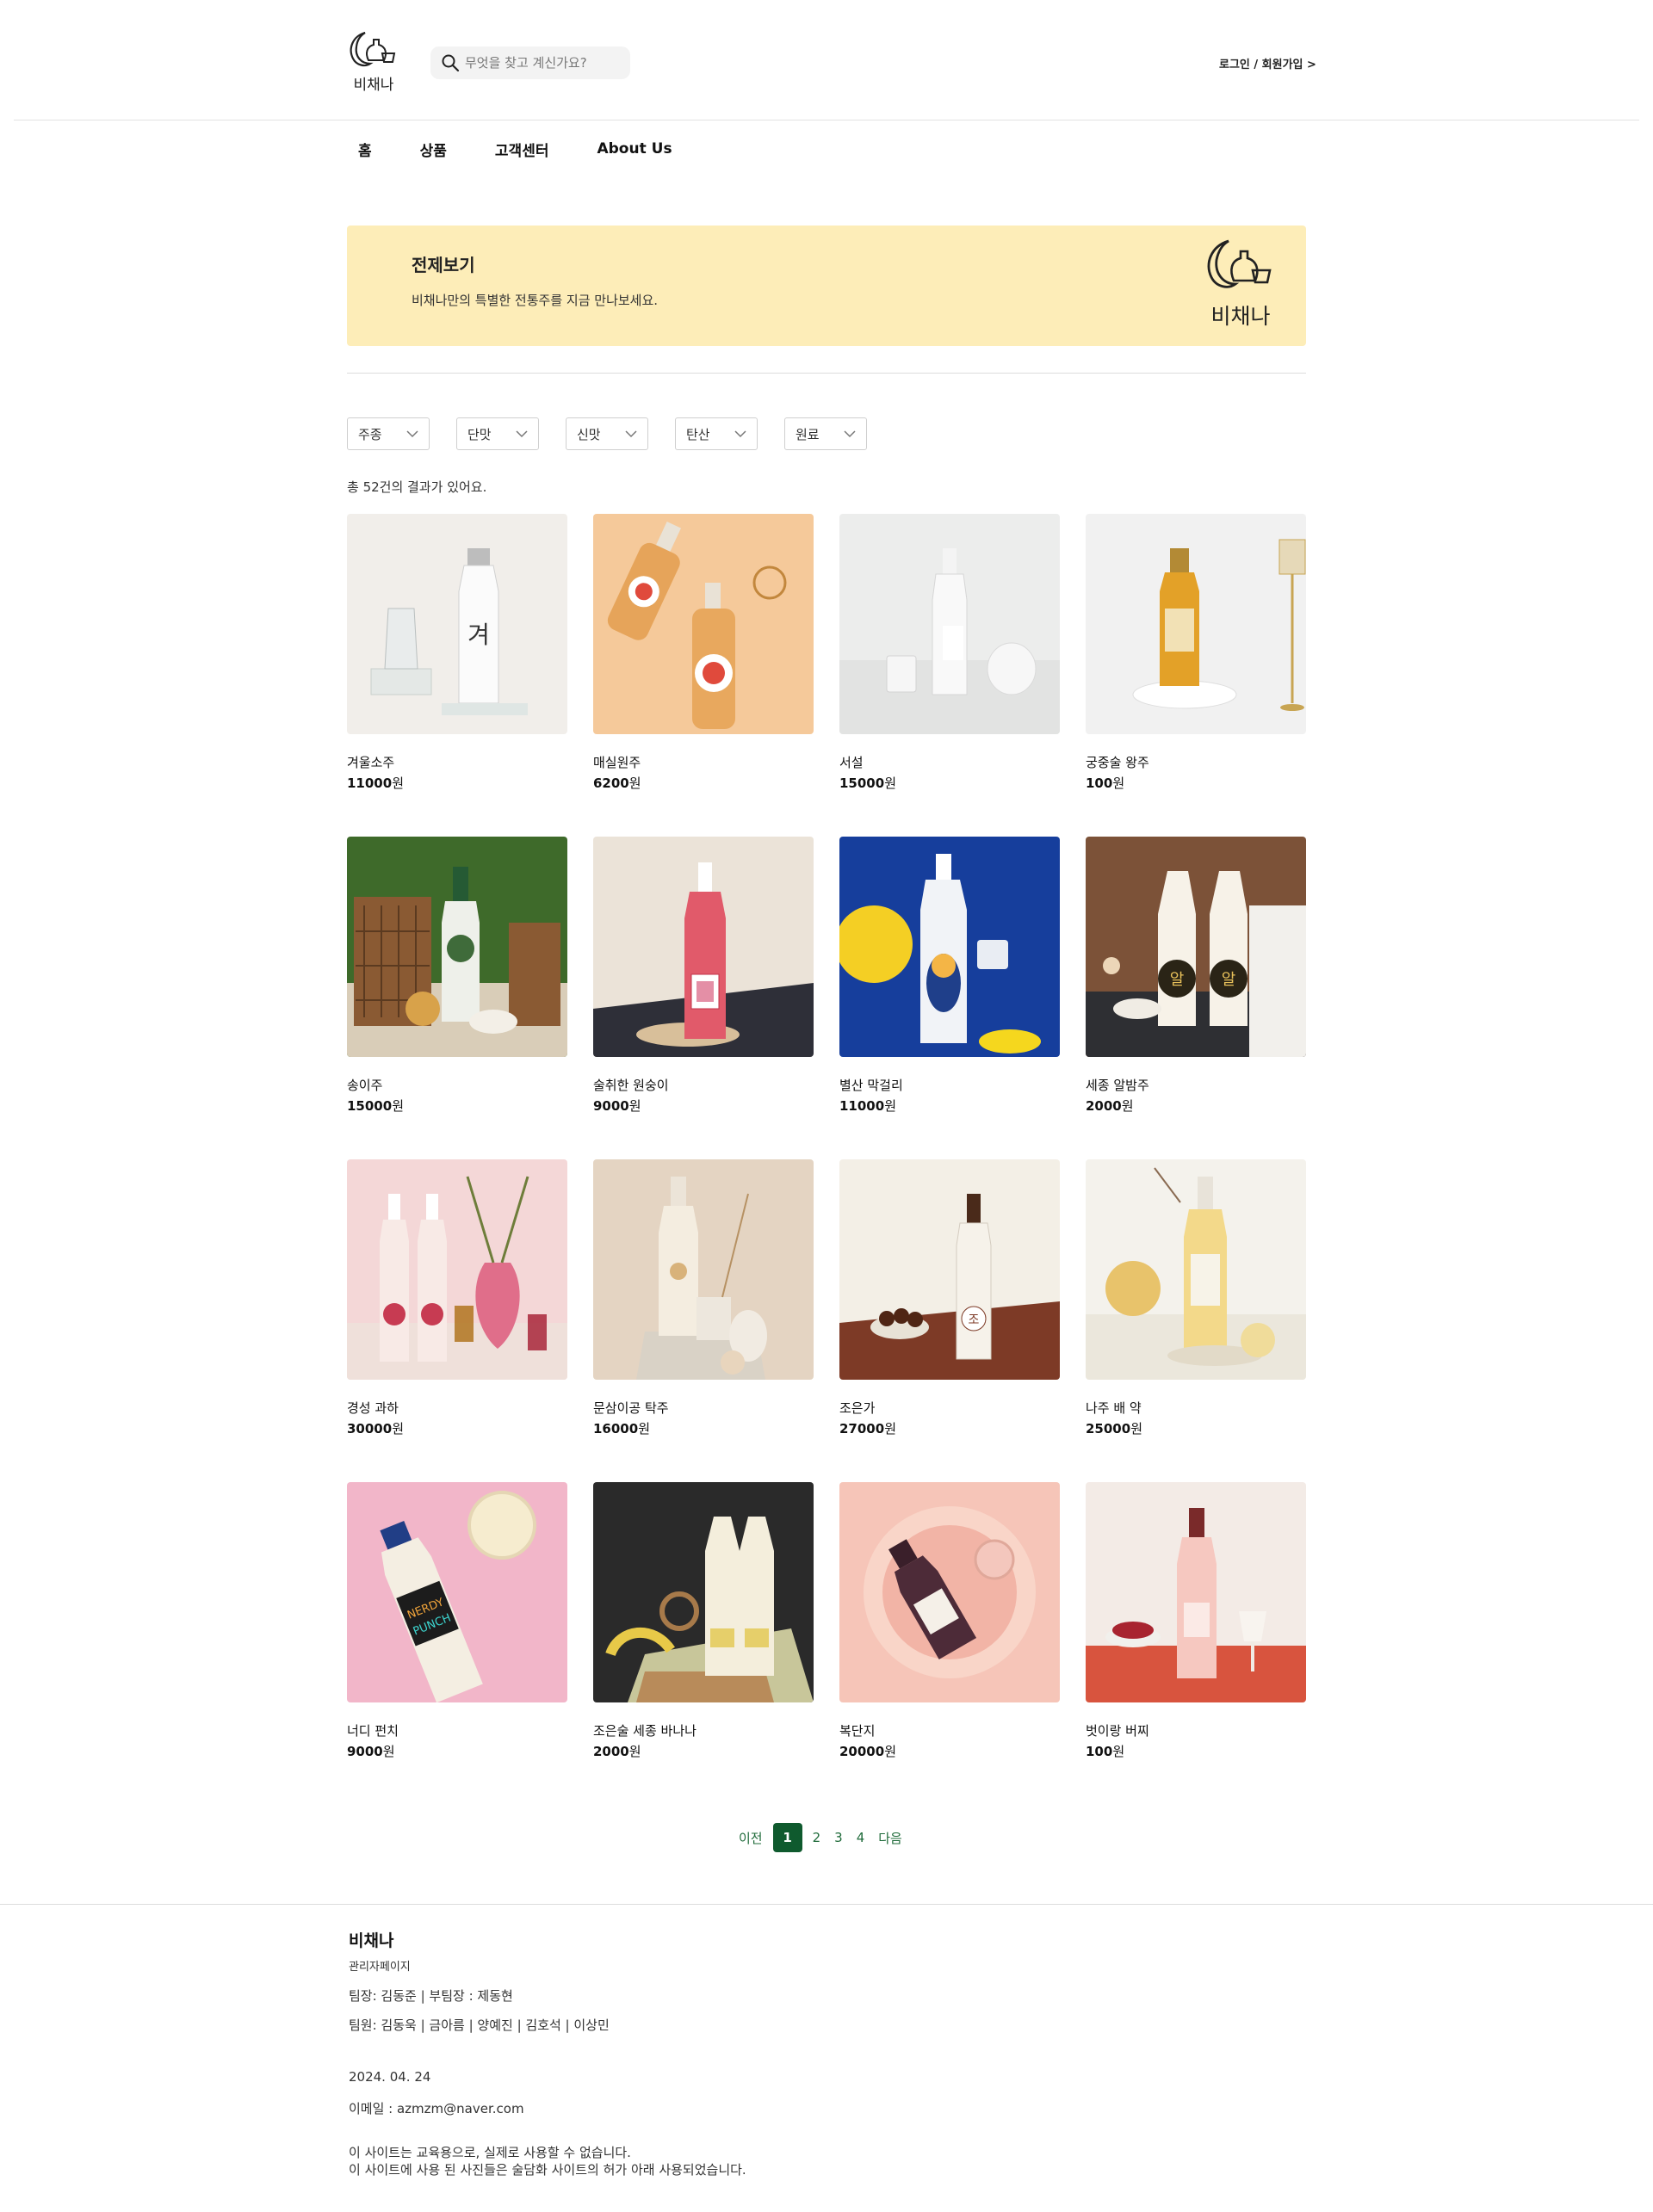 The height and width of the screenshot is (2212, 1653). I want to click on footer-notice: 이 사이트에 사용 된 사진들은 술담화 사이트의 허가 아래 사용되었습니다., so click(548, 2170).